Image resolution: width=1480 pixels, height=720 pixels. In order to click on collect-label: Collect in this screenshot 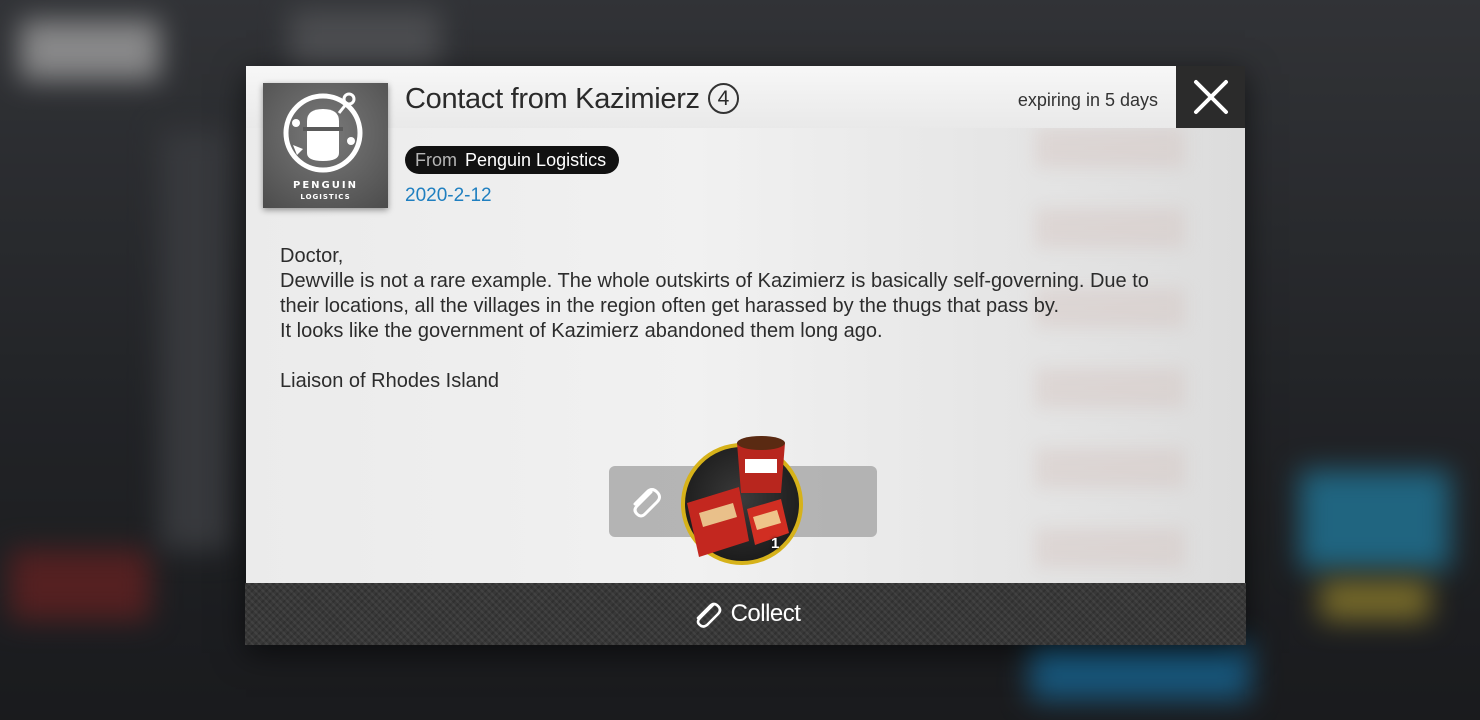, I will do `click(765, 613)`.